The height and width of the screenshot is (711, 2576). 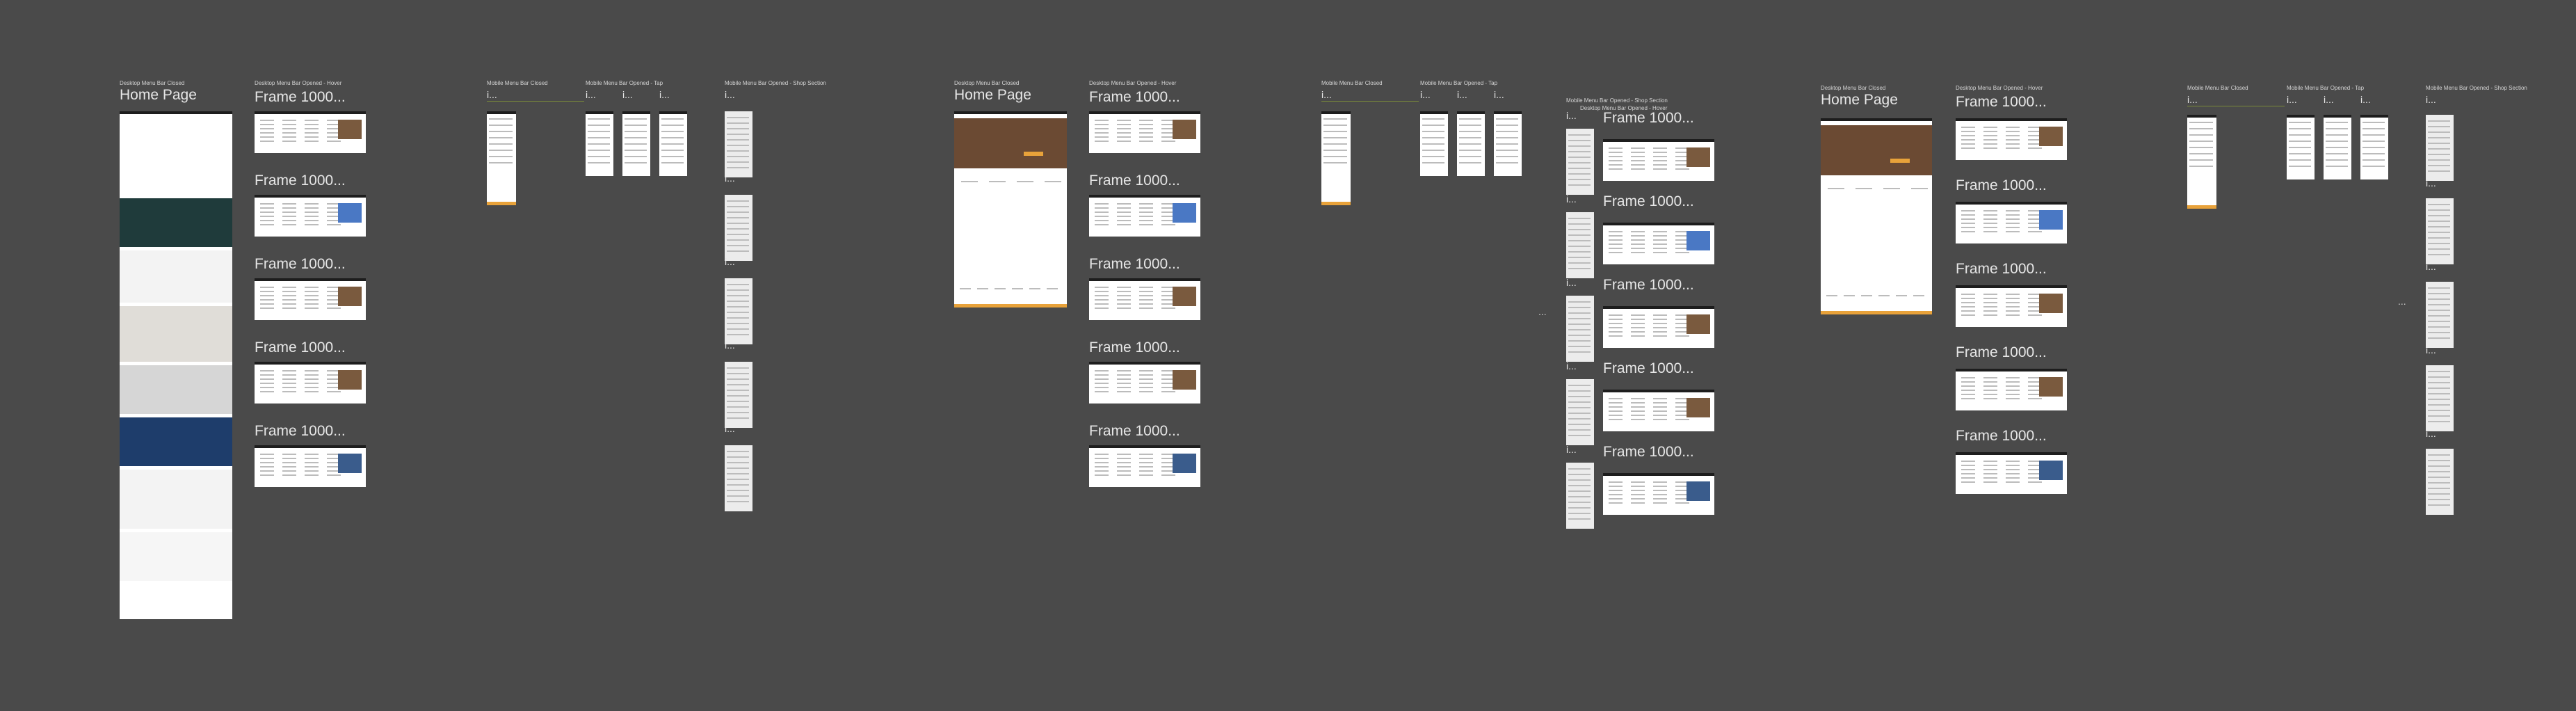 I want to click on footer-accent-bar, so click(x=1336, y=203).